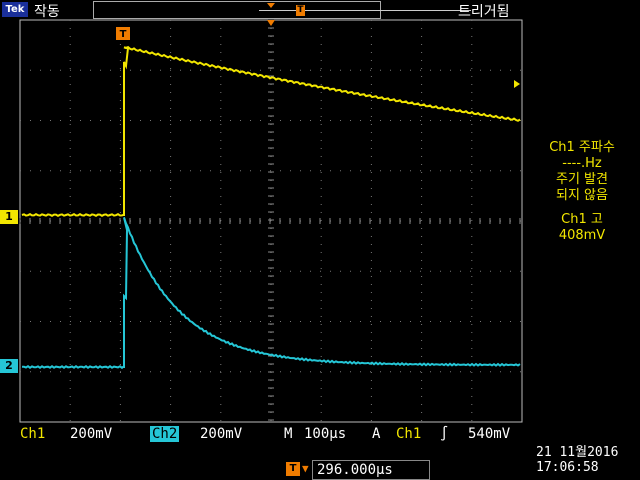 The image size is (640, 480). I want to click on ch2-scale: 200mV, so click(221, 434).